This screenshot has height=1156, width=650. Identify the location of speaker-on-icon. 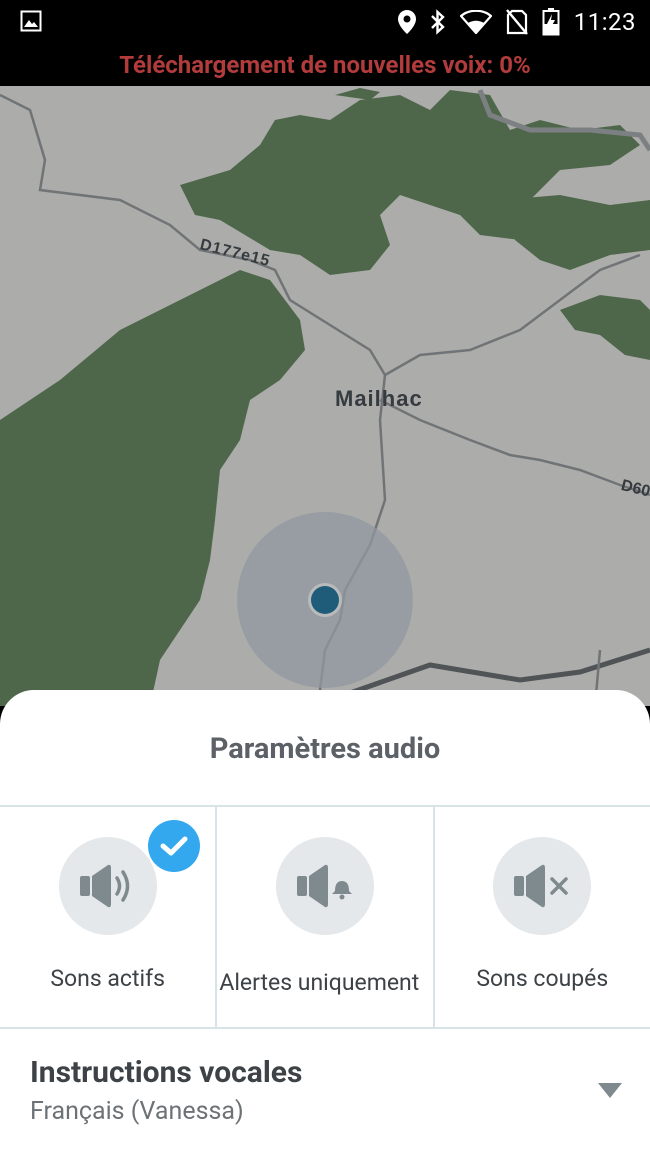
(104, 886).